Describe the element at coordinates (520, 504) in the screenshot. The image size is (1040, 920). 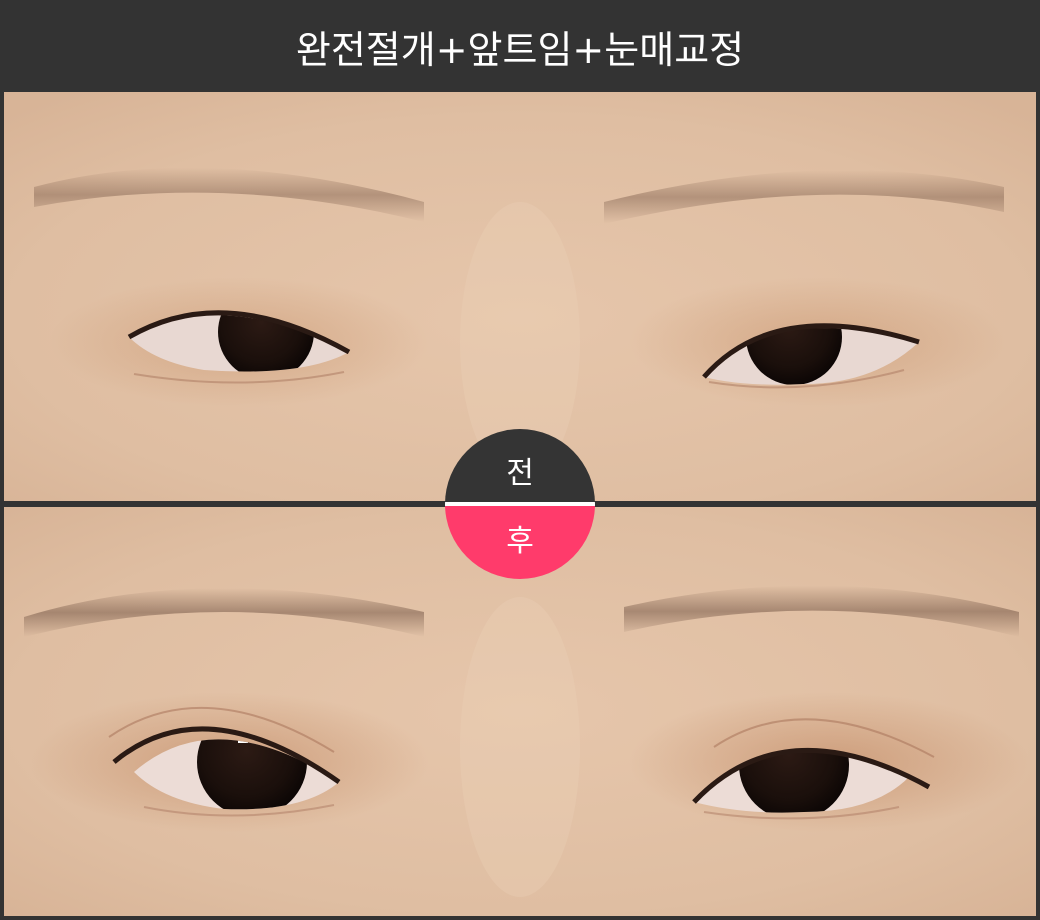
I see `before-after-badge: 전 후` at that location.